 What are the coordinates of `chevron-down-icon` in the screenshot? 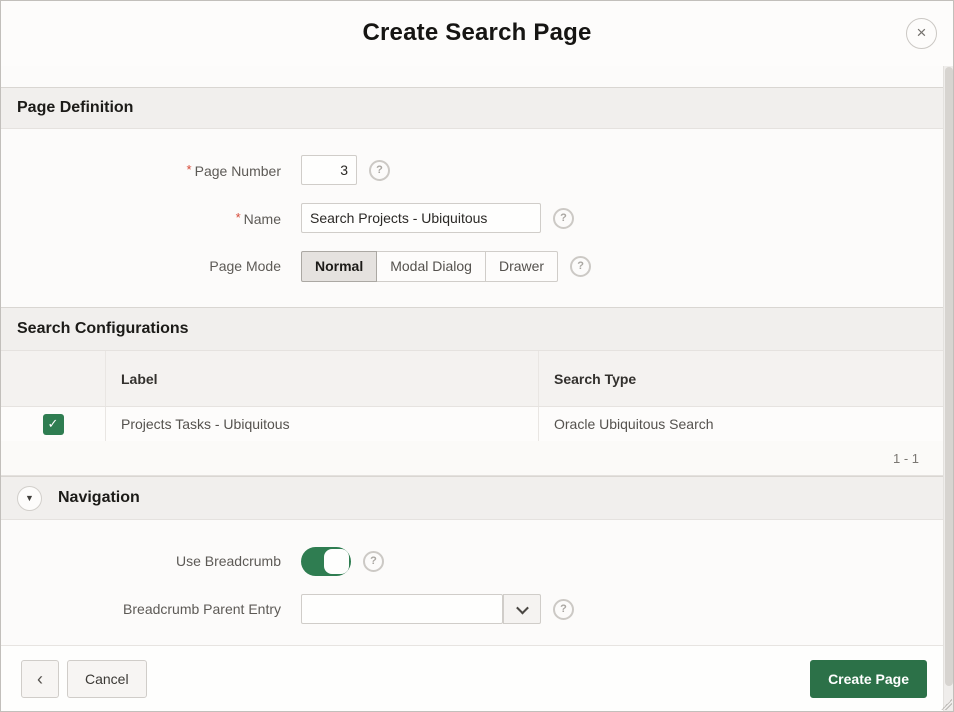 It's located at (522, 607).